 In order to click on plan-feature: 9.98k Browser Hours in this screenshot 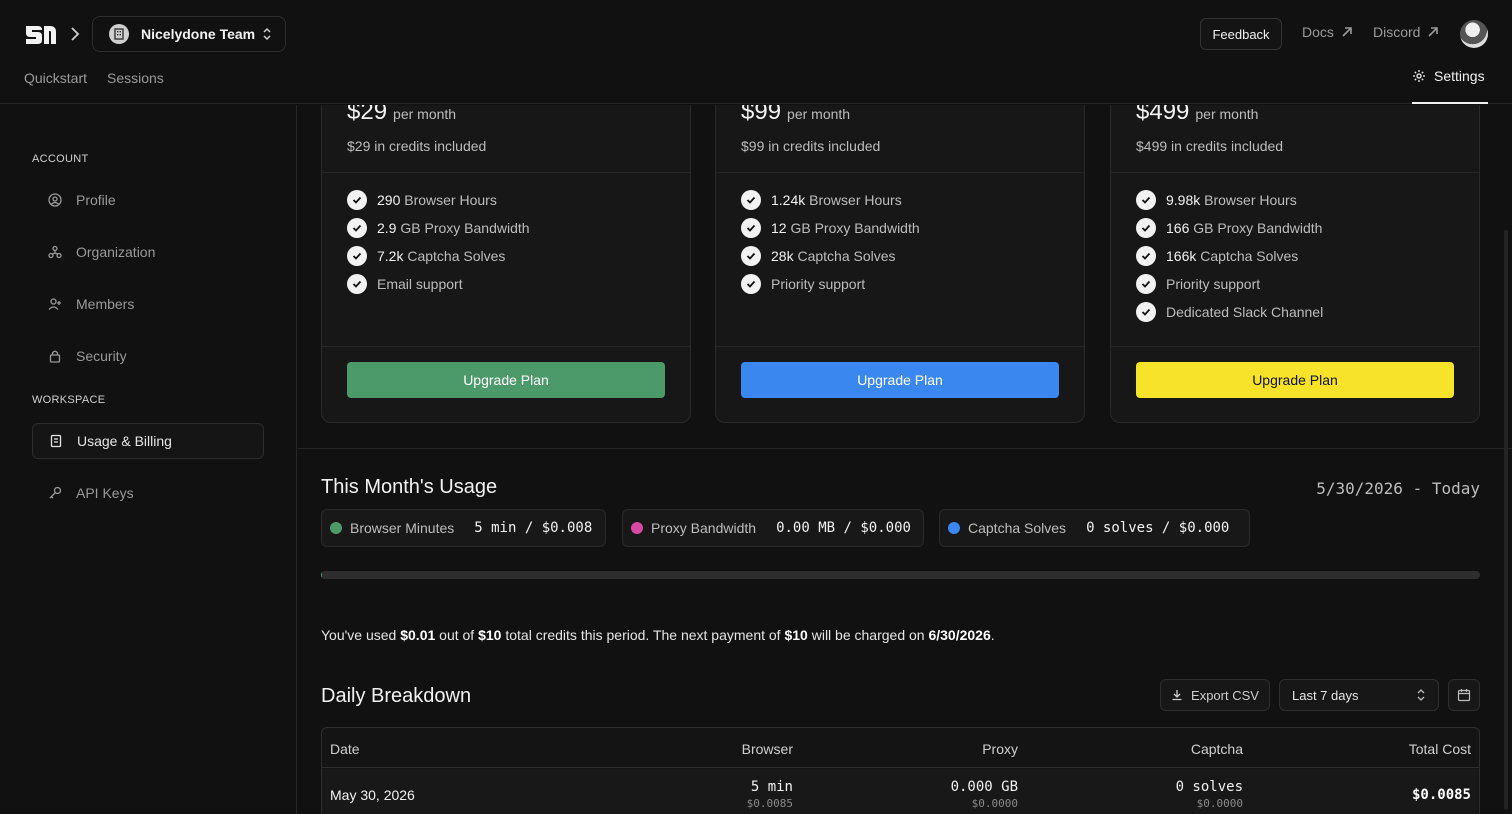, I will do `click(1216, 200)`.